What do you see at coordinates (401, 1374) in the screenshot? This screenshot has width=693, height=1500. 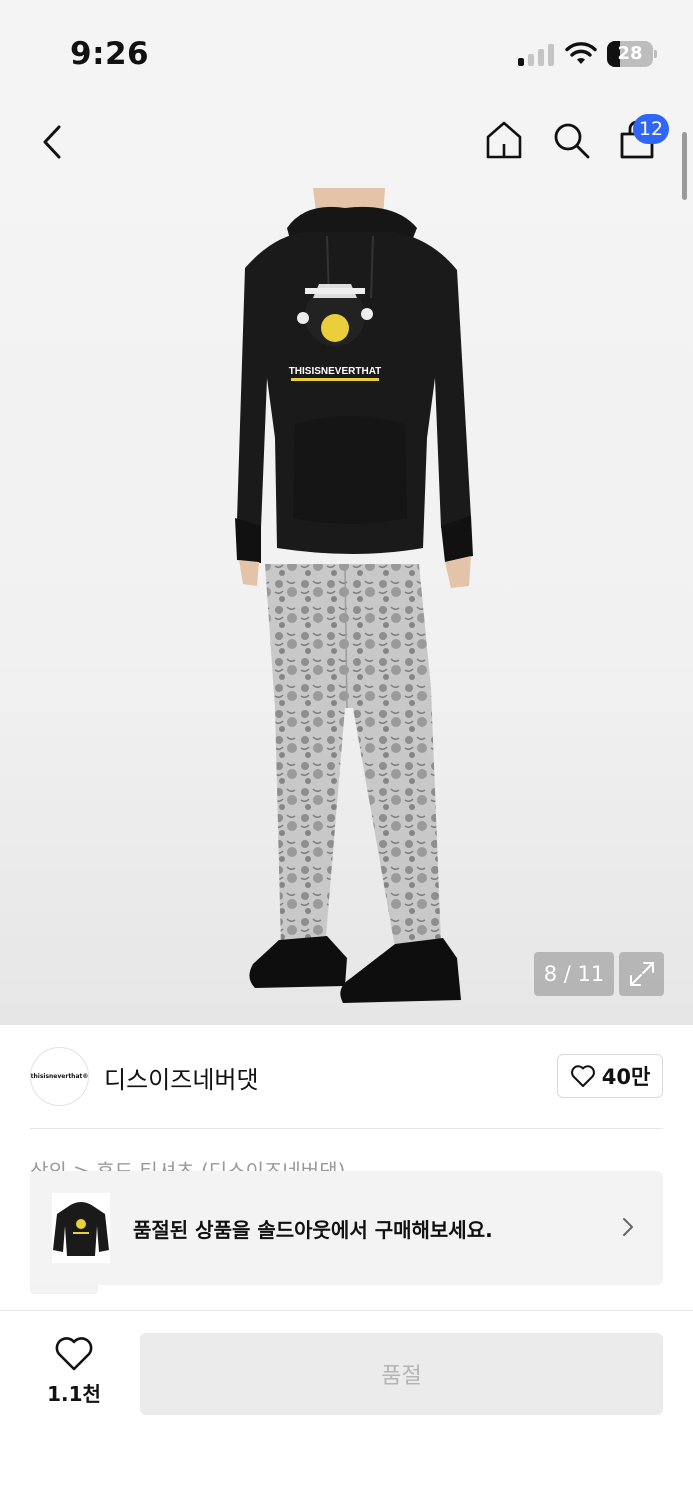 I see `soldout-buy-button: 품절` at bounding box center [401, 1374].